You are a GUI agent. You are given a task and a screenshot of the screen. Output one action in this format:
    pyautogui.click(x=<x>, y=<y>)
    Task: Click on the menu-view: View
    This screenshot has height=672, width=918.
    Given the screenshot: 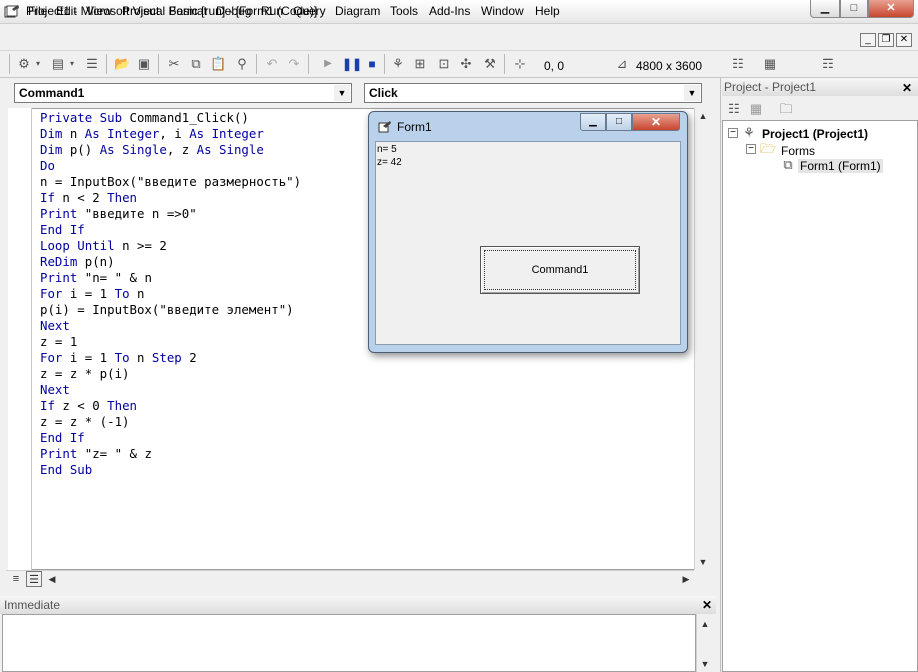 What is the action you would take?
    pyautogui.click(x=99, y=11)
    